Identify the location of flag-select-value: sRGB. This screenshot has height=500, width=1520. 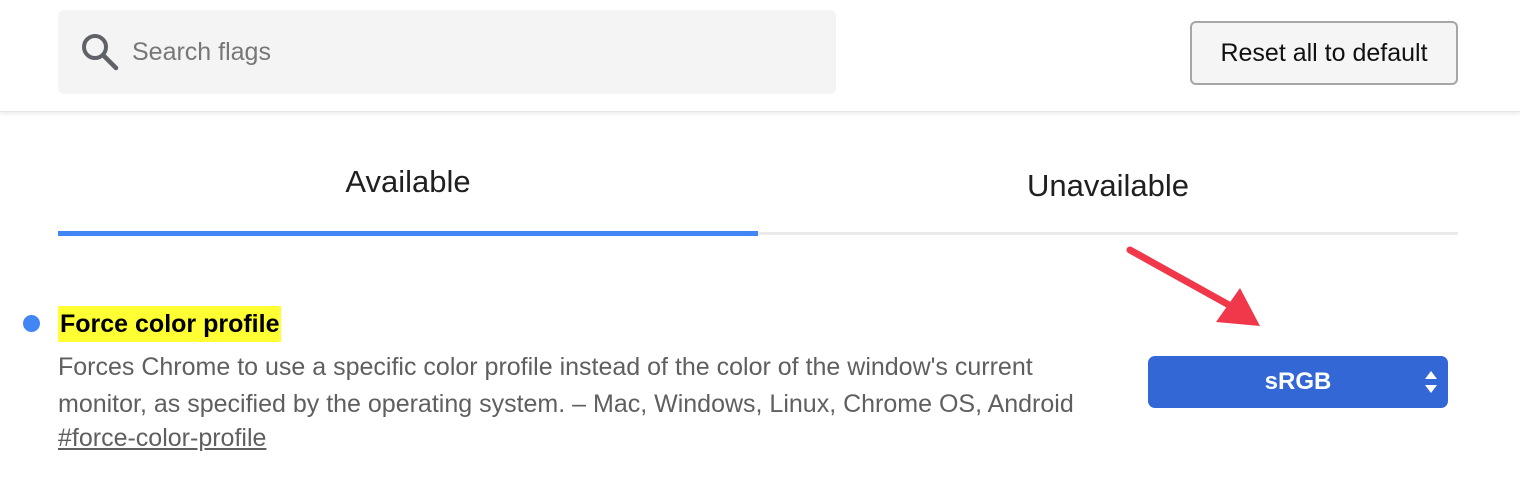
(1298, 381).